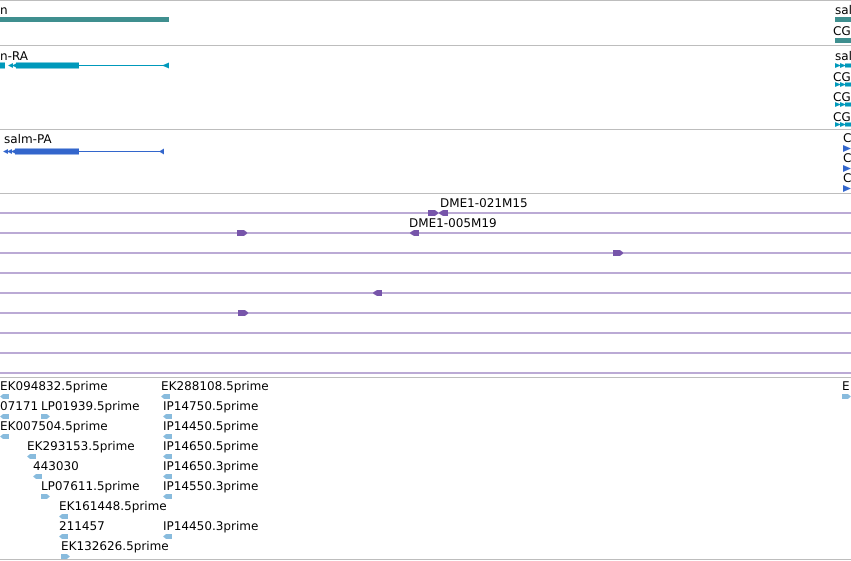 The height and width of the screenshot is (561, 851). I want to click on feature-label: EK132626.5prime, so click(115, 546).